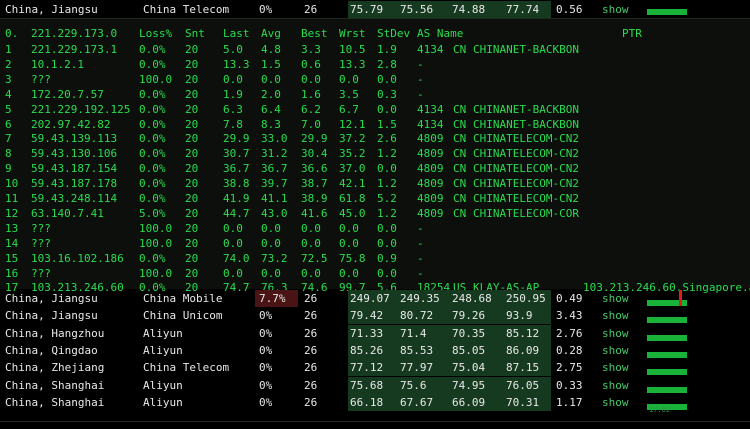 The image size is (750, 429). I want to click on probe-value-3: 75.04, so click(469, 368).